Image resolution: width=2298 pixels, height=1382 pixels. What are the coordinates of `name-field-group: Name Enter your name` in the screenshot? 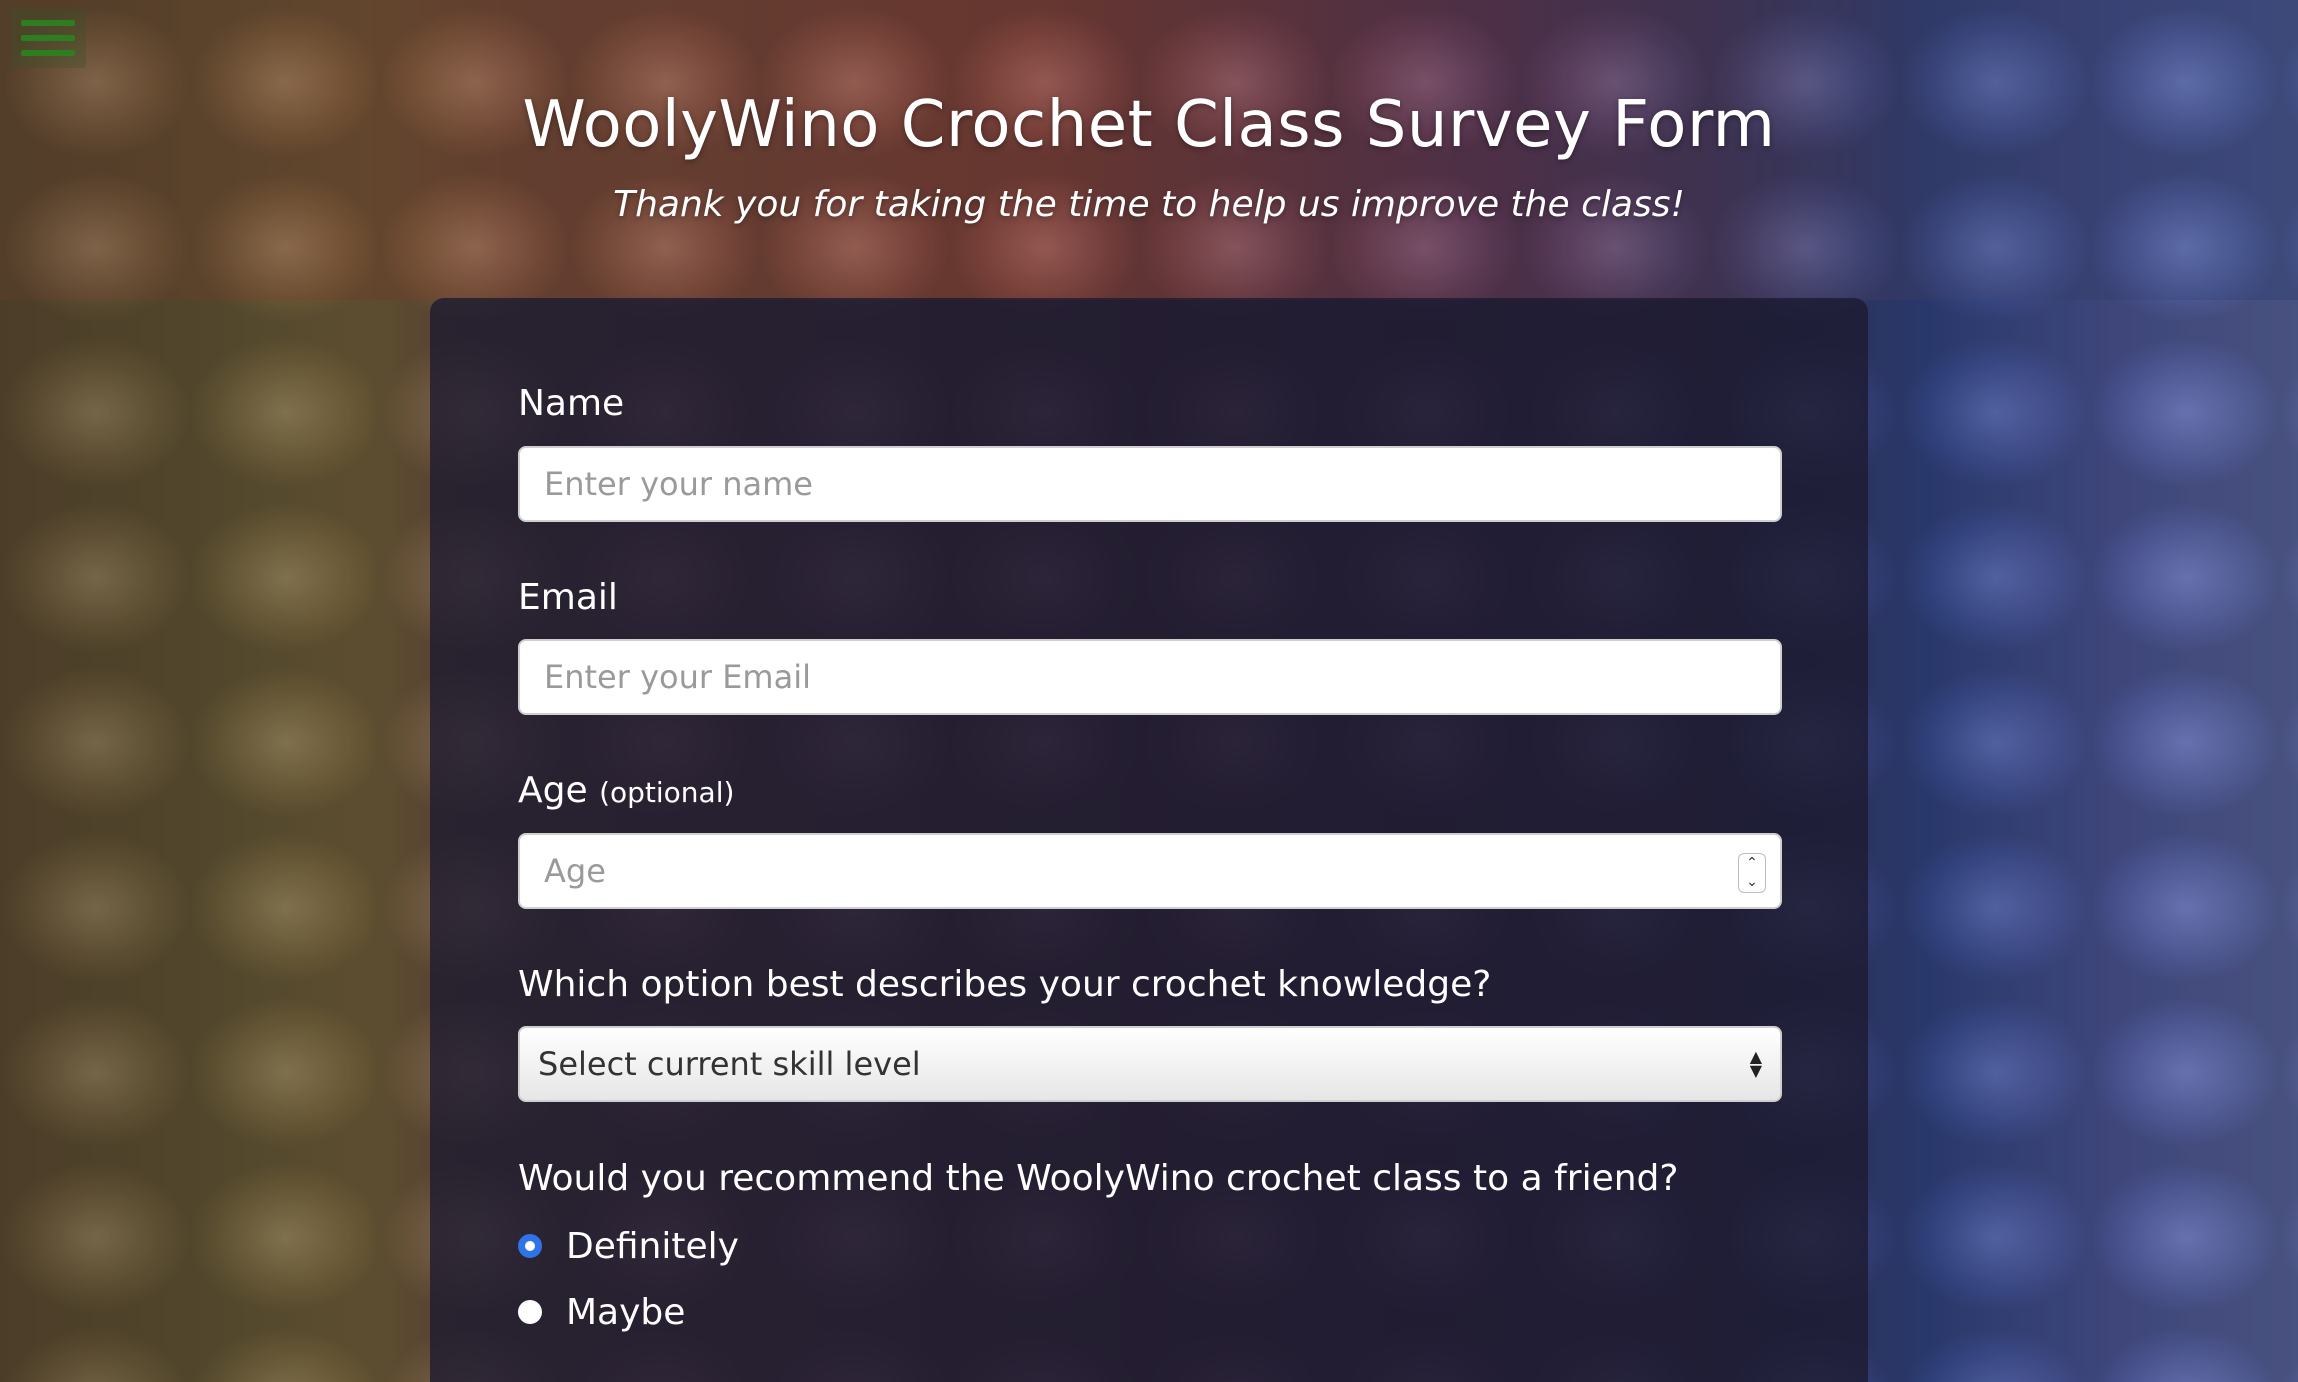 It's located at (1150, 452).